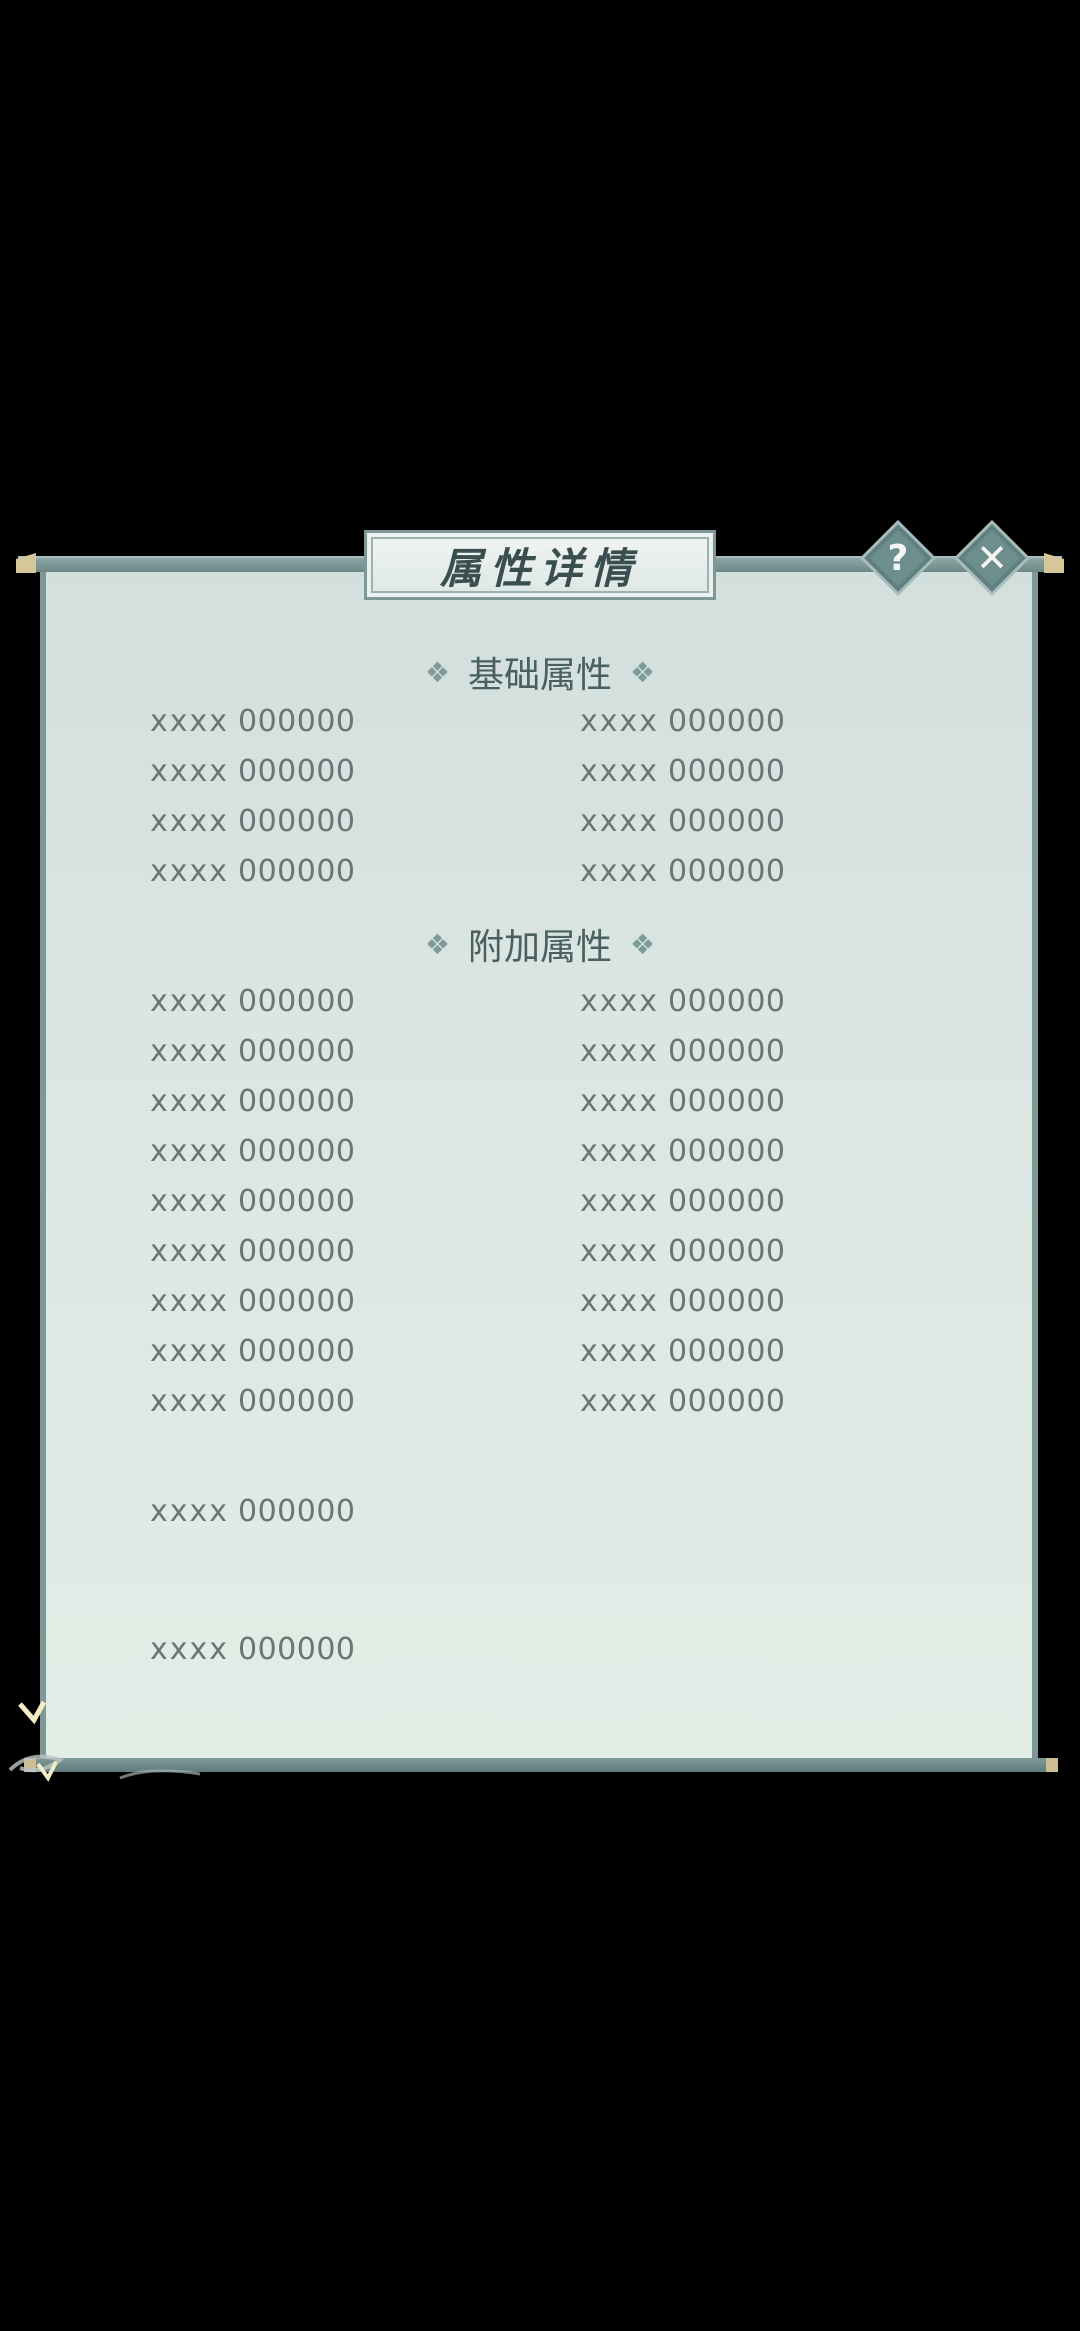 The height and width of the screenshot is (2331, 1080). I want to click on help-icon: ?, so click(898, 558).